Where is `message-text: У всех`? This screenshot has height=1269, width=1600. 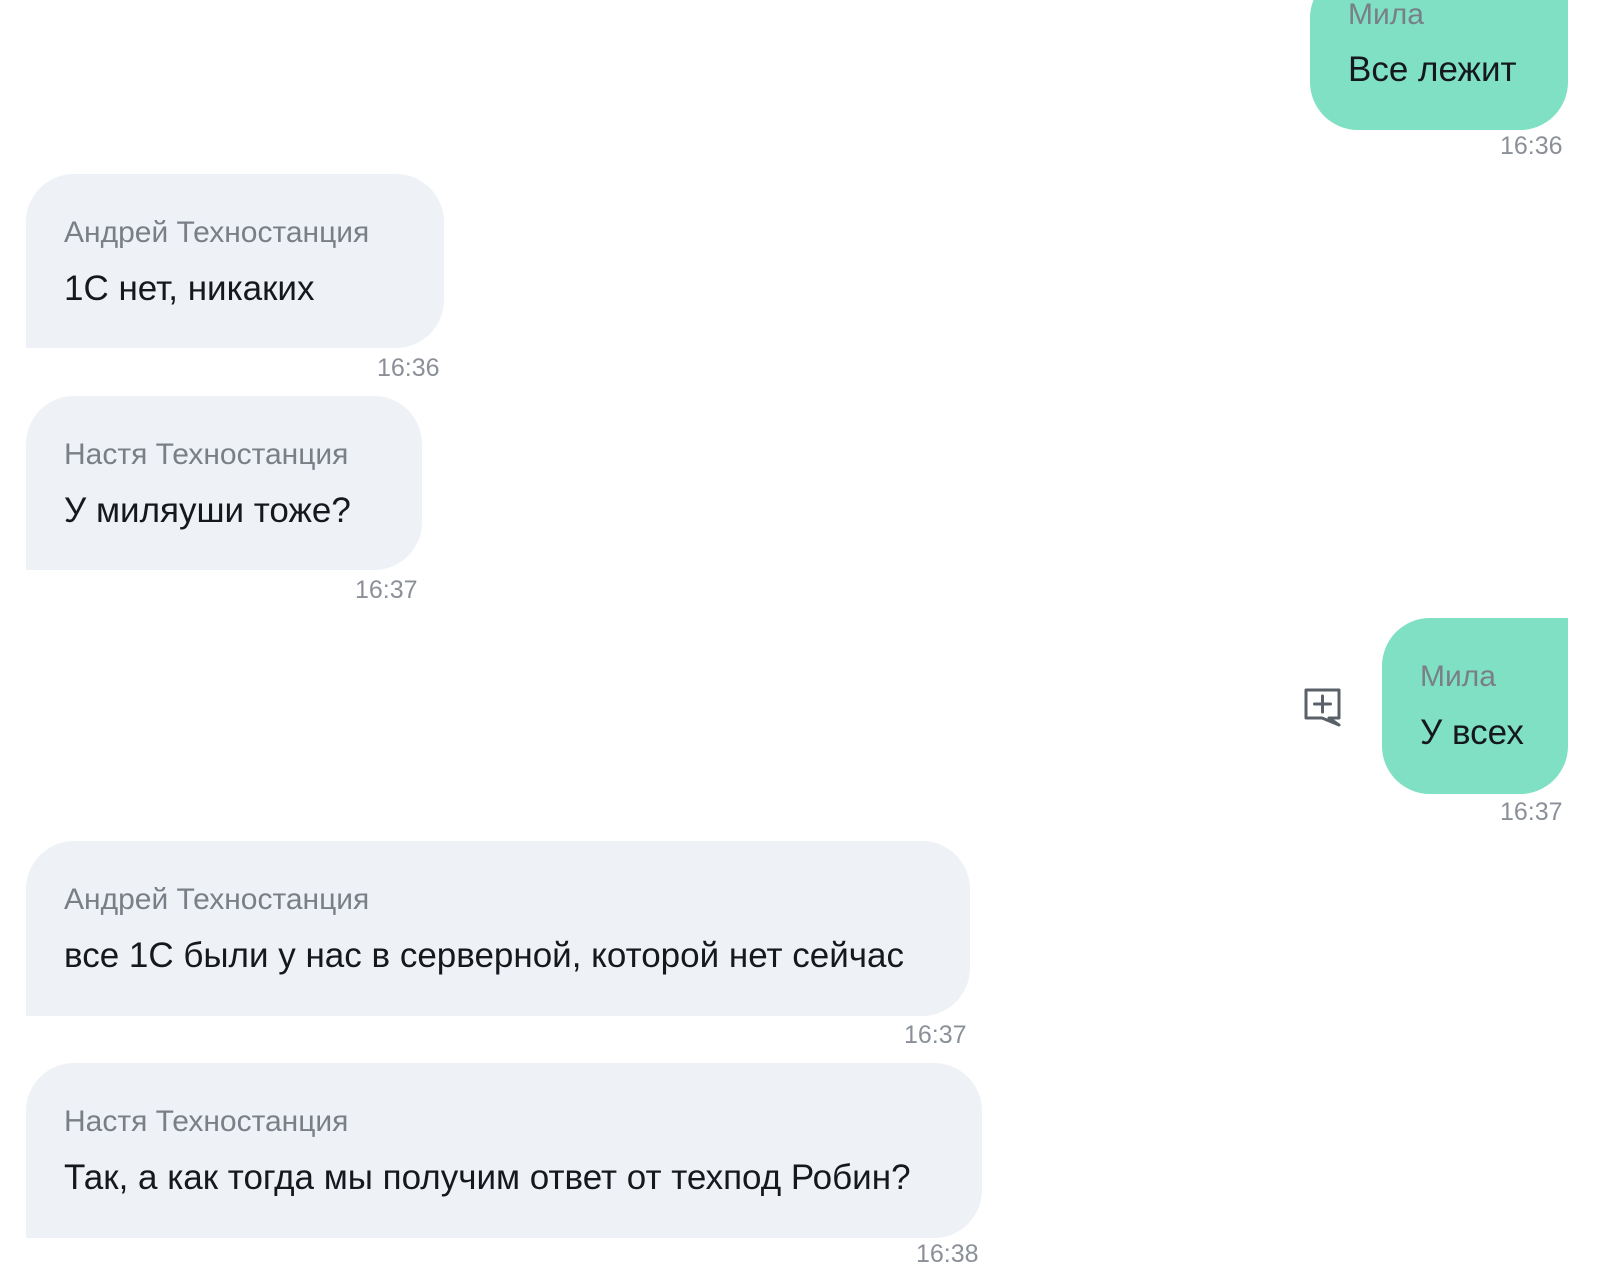
message-text: У всех is located at coordinates (1472, 732).